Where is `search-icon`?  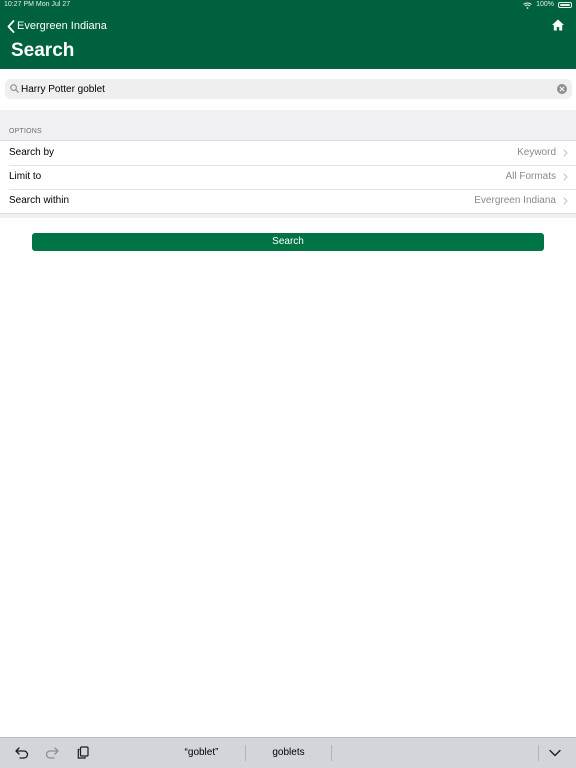
search-icon is located at coordinates (14, 88).